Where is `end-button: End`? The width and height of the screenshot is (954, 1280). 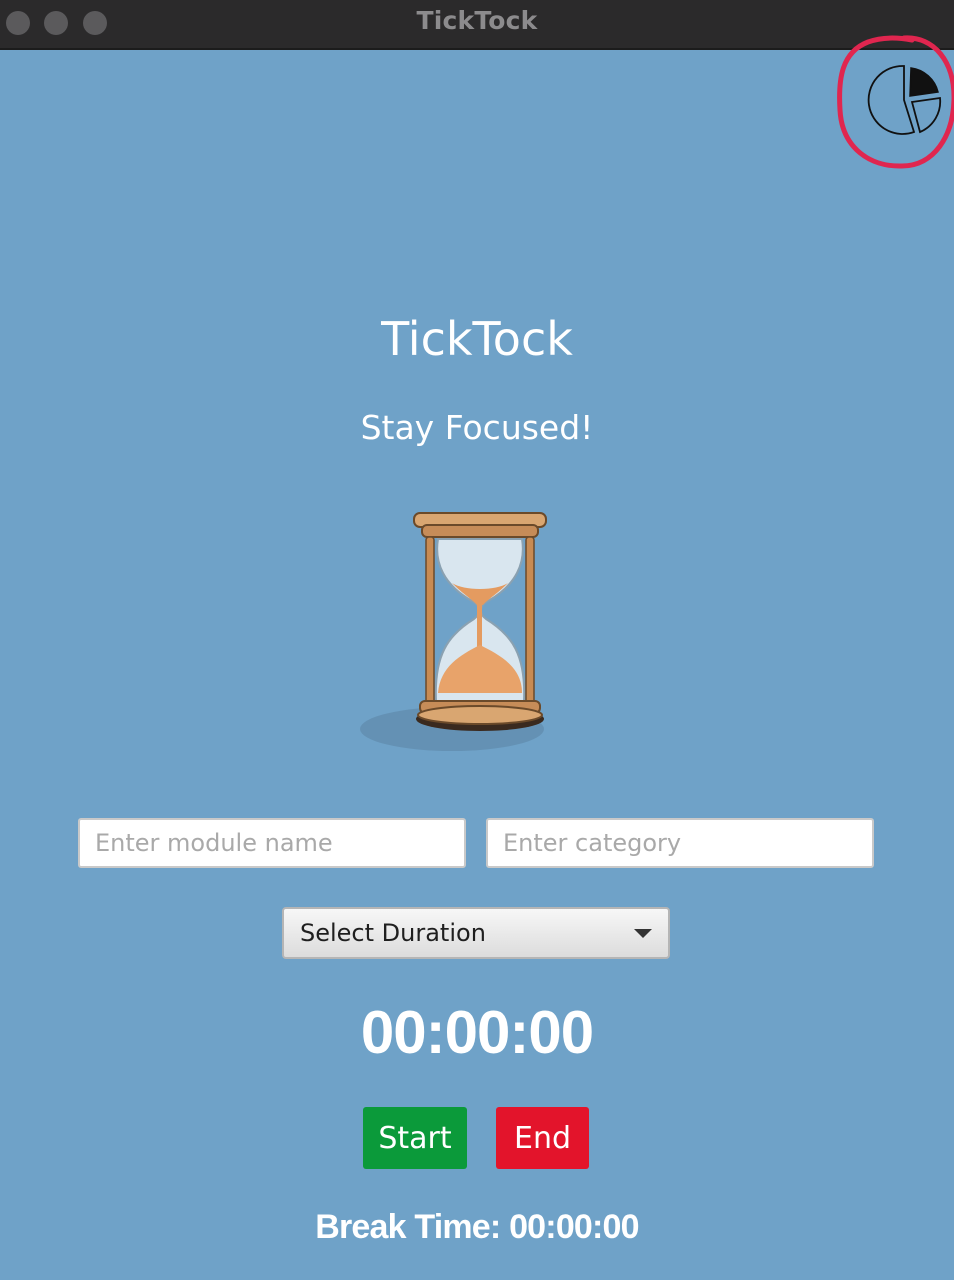 end-button: End is located at coordinates (542, 1138).